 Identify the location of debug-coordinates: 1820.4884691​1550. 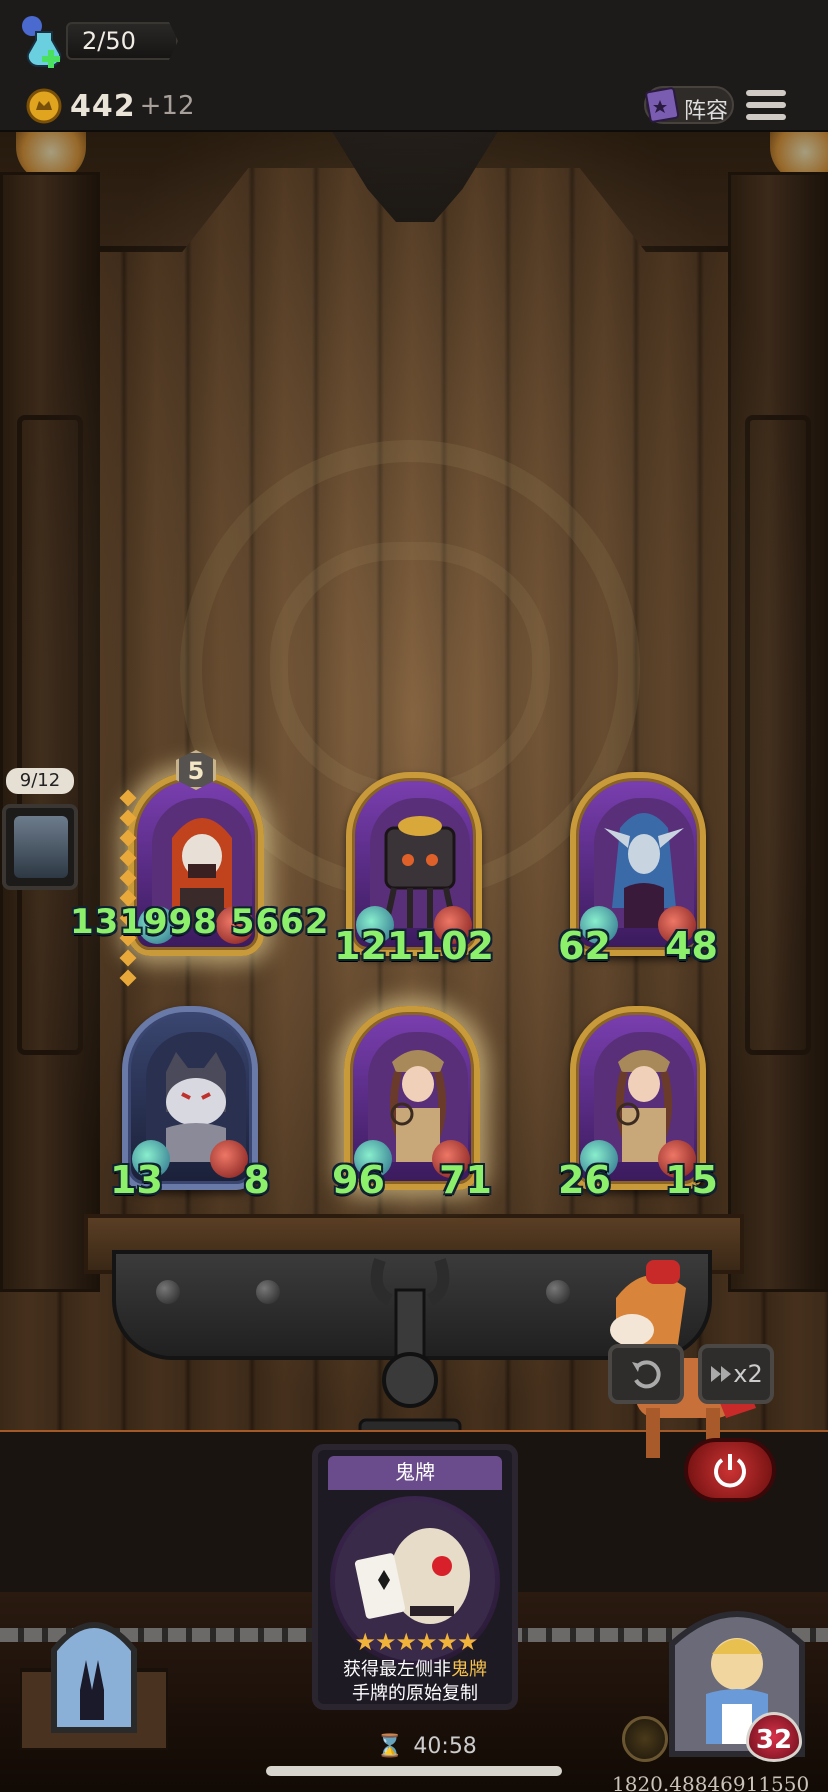
(711, 1782).